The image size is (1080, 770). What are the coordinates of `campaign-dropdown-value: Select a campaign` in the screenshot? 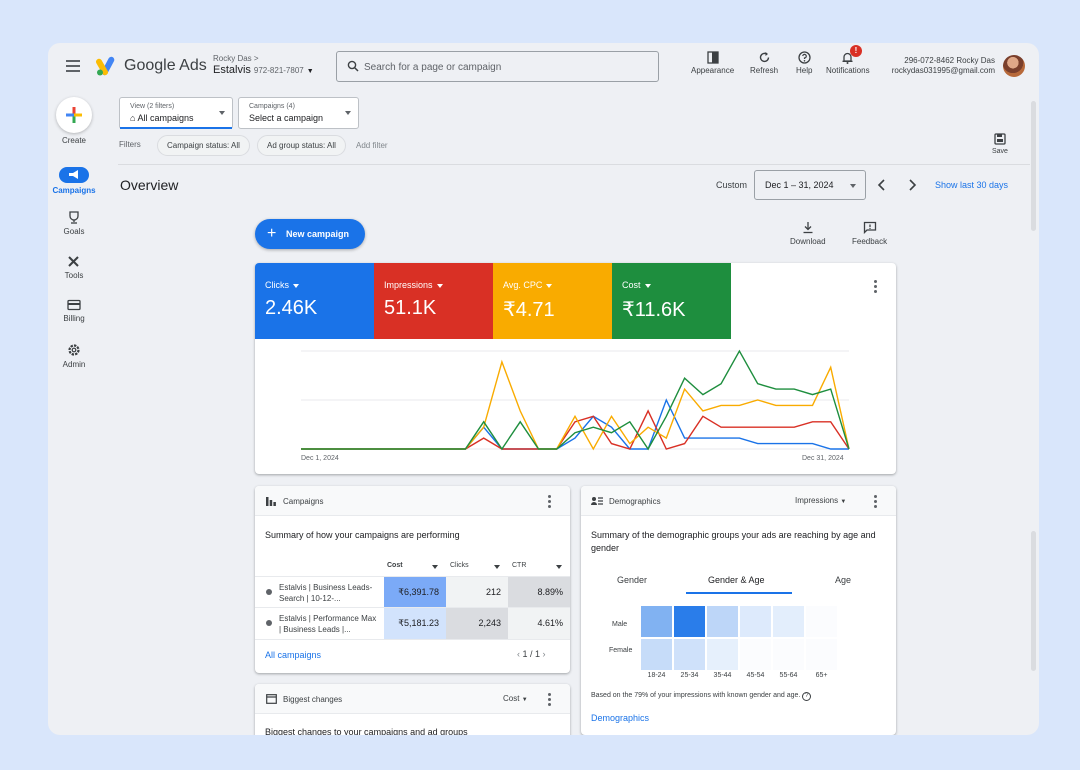 It's located at (286, 118).